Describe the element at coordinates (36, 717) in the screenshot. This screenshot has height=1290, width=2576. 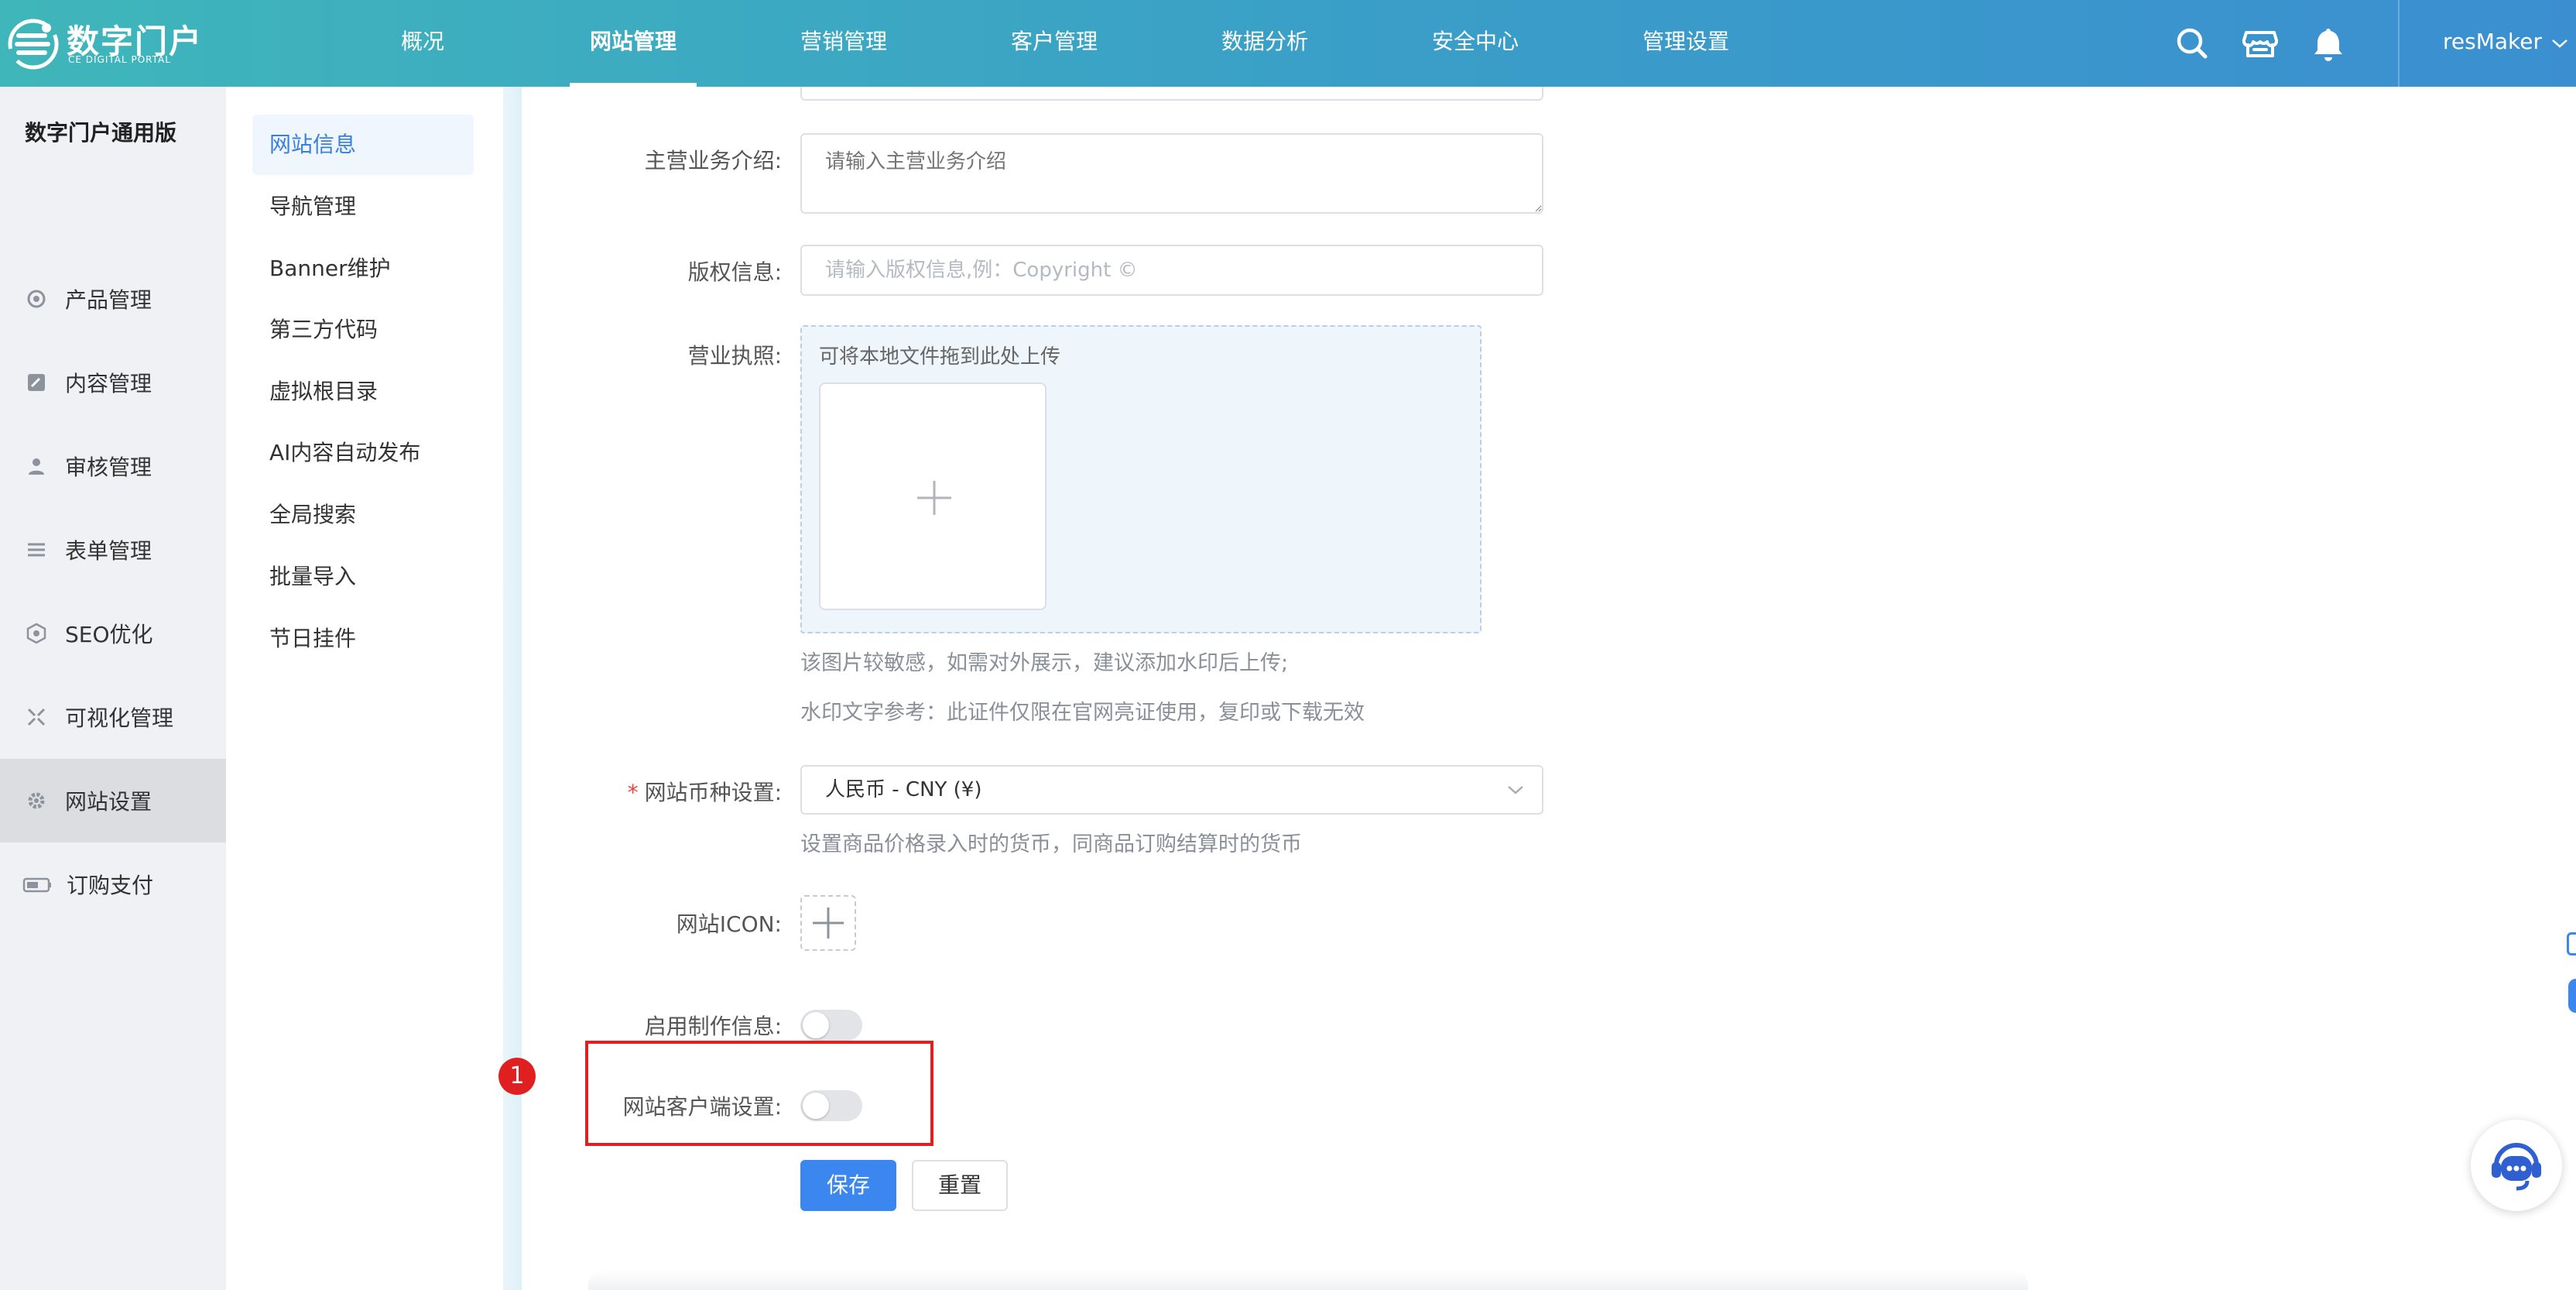
I see `visual-icon` at that location.